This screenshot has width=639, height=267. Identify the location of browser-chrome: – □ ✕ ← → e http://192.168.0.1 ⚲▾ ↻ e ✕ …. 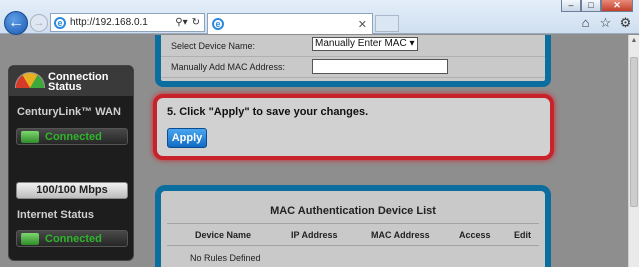
(319, 17).